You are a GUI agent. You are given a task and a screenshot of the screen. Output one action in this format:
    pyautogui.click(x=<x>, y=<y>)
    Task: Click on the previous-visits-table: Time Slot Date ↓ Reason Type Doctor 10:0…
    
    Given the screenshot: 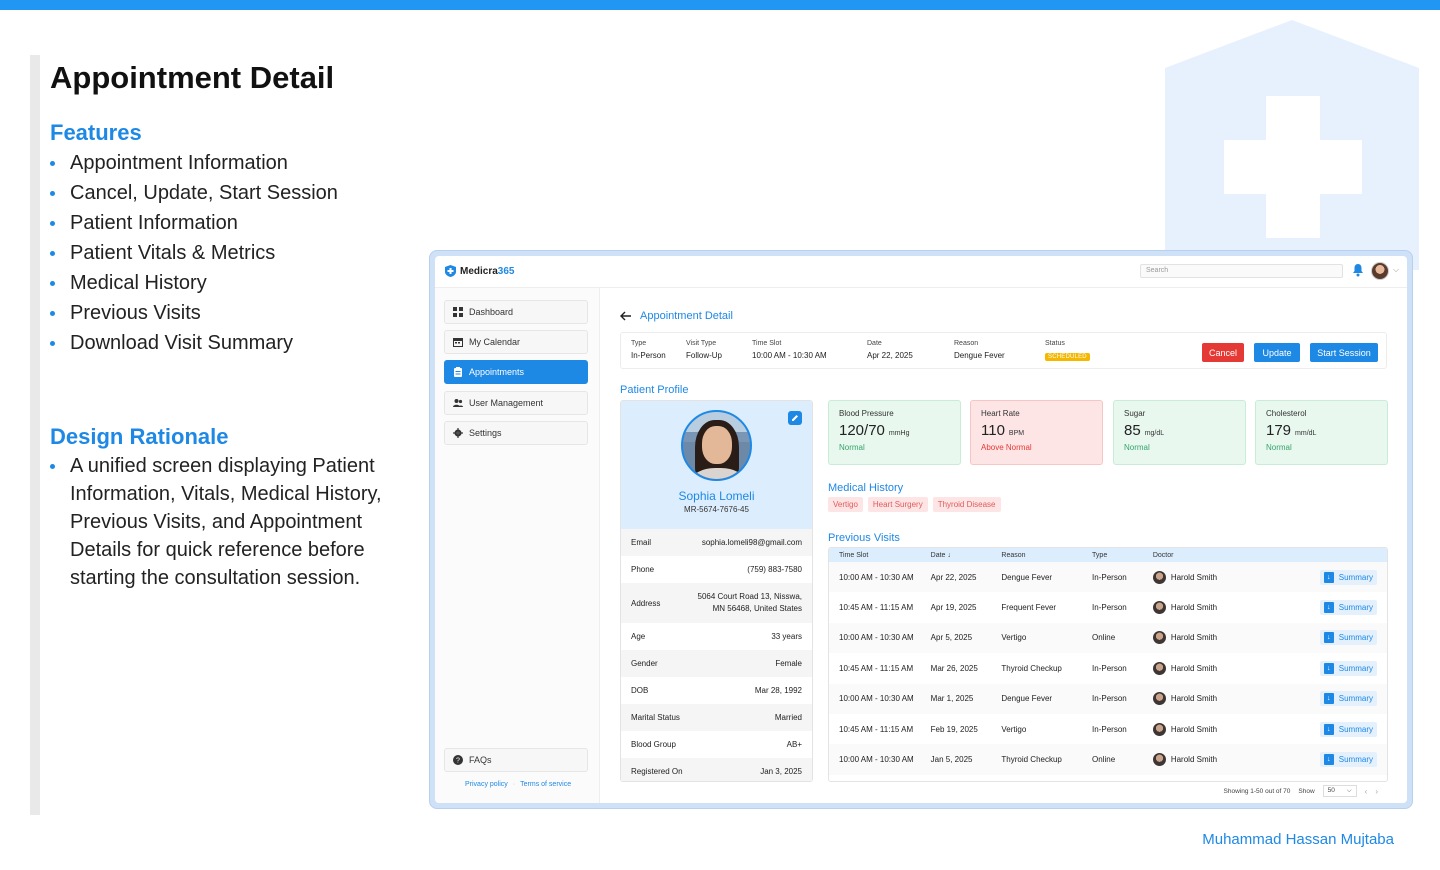 What is the action you would take?
    pyautogui.click(x=1108, y=664)
    